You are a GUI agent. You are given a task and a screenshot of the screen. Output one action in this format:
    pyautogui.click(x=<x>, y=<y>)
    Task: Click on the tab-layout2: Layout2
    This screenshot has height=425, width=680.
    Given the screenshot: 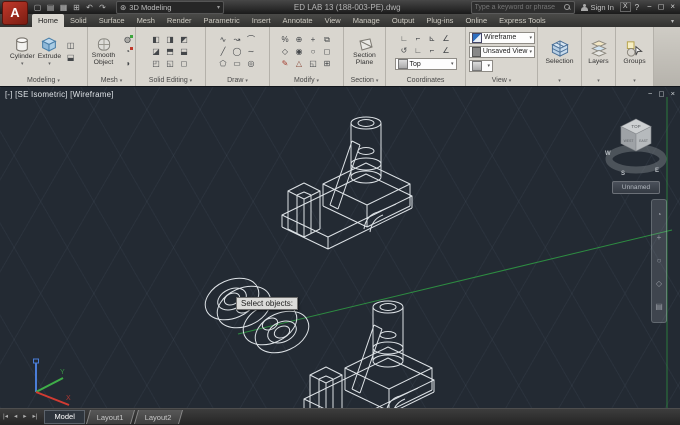 What is the action you would take?
    pyautogui.click(x=158, y=417)
    